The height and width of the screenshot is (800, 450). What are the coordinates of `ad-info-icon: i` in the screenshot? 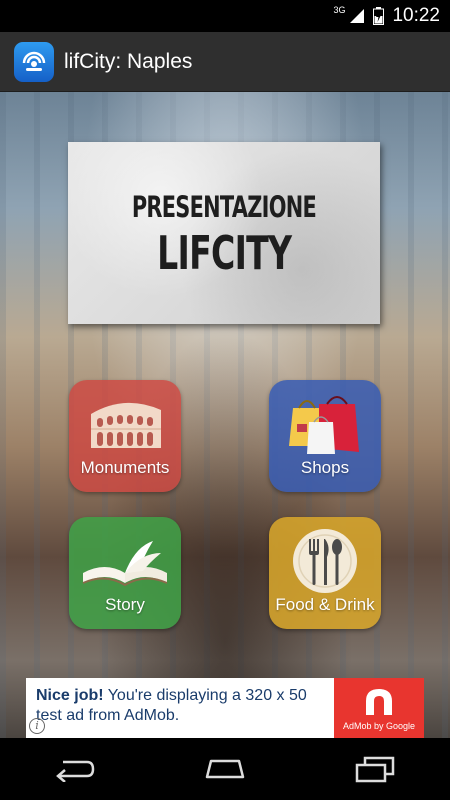 It's located at (37, 726).